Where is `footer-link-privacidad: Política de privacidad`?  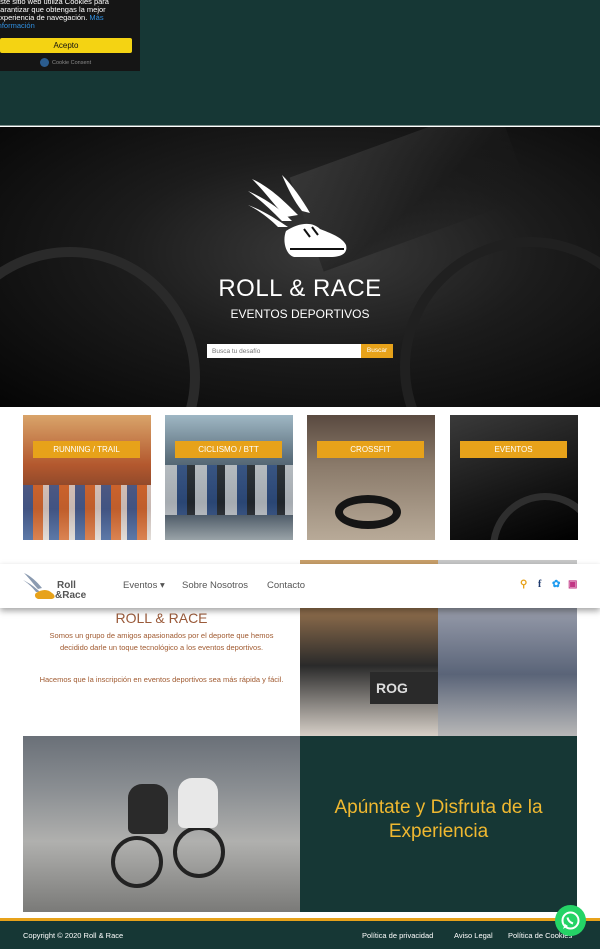 footer-link-privacidad: Política de privacidad is located at coordinates (397, 935).